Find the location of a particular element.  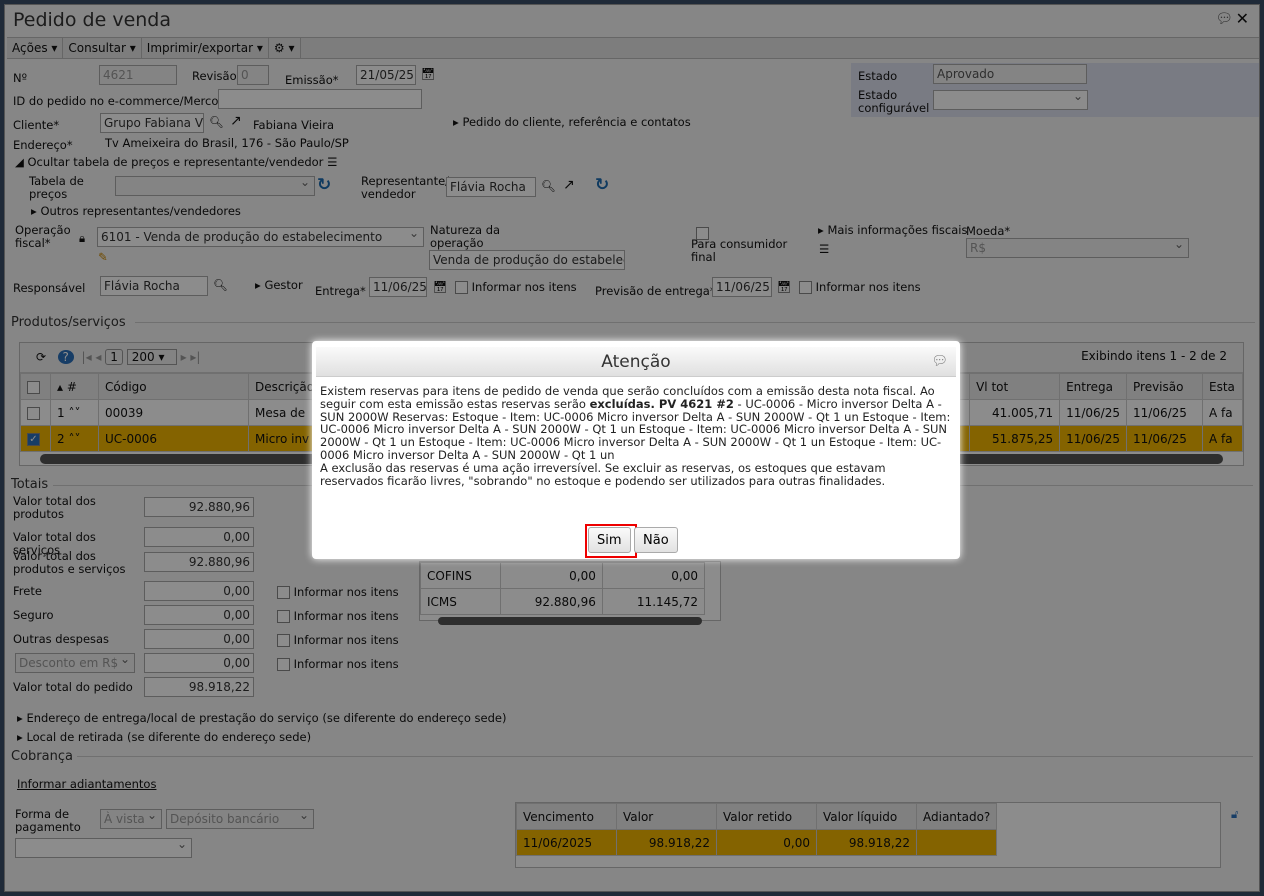

yes-button: Sim is located at coordinates (609, 540).